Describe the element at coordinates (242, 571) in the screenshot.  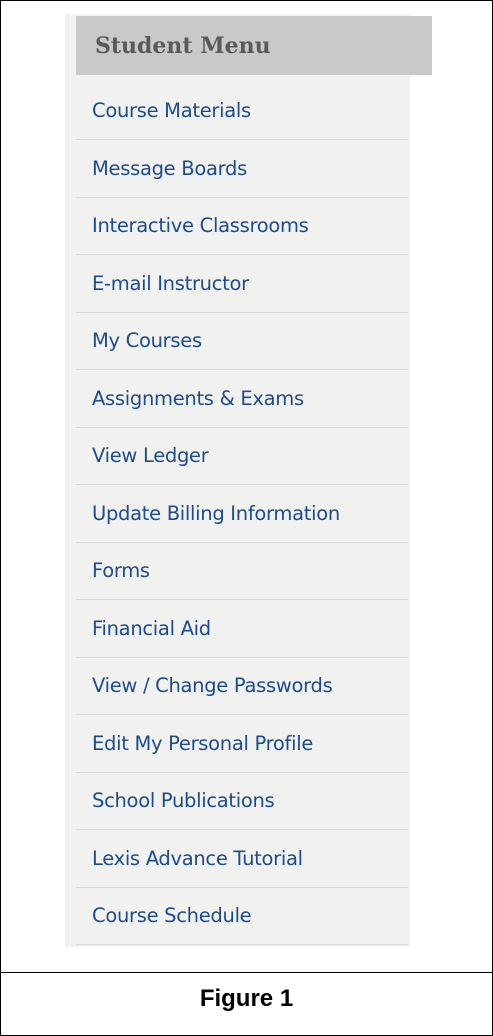
I see `menu-item-forms: Forms` at that location.